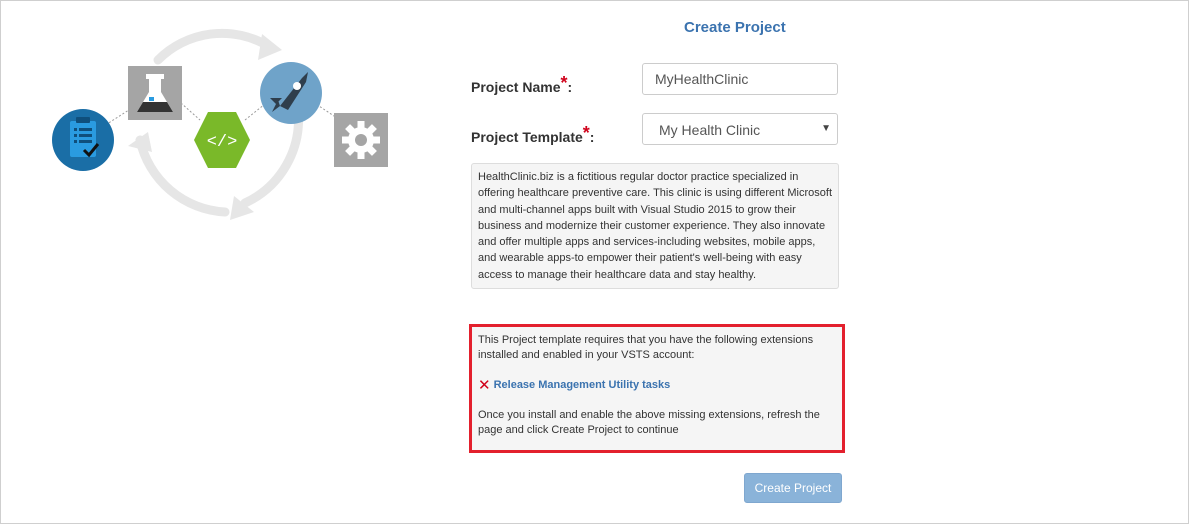 The width and height of the screenshot is (1189, 524). I want to click on missing-extension-item: ✕ Release Management Utility tasks, so click(657, 385).